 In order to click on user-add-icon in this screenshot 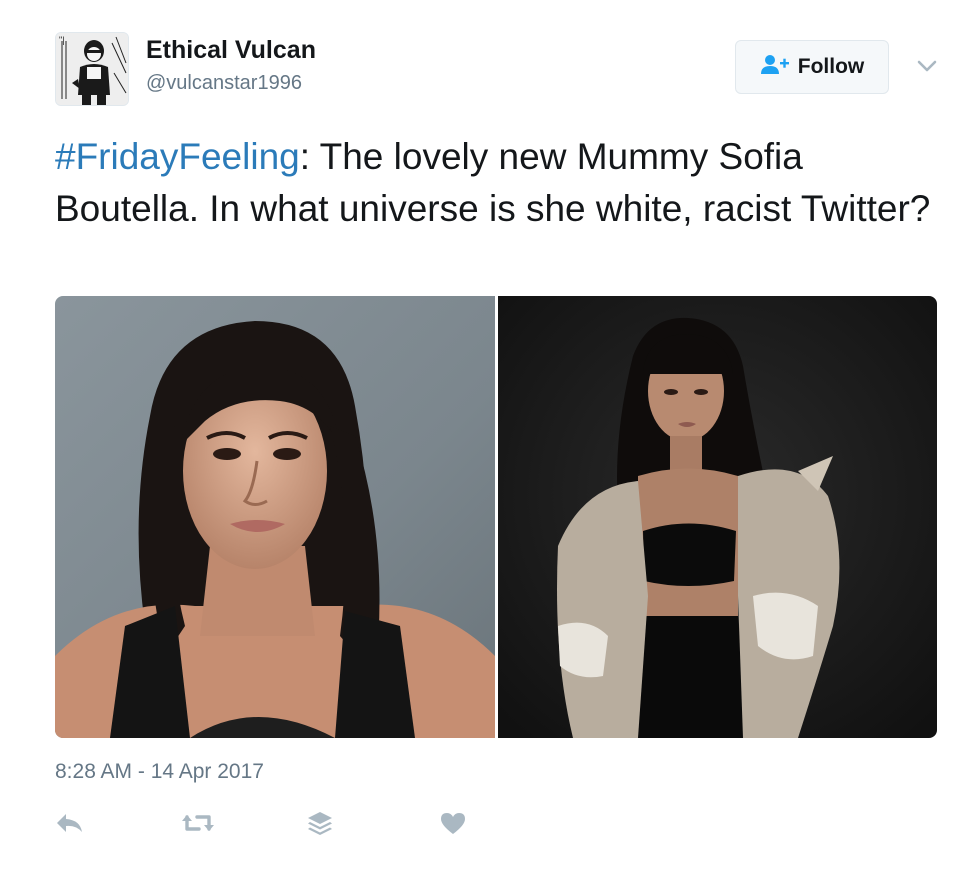, I will do `click(775, 67)`.